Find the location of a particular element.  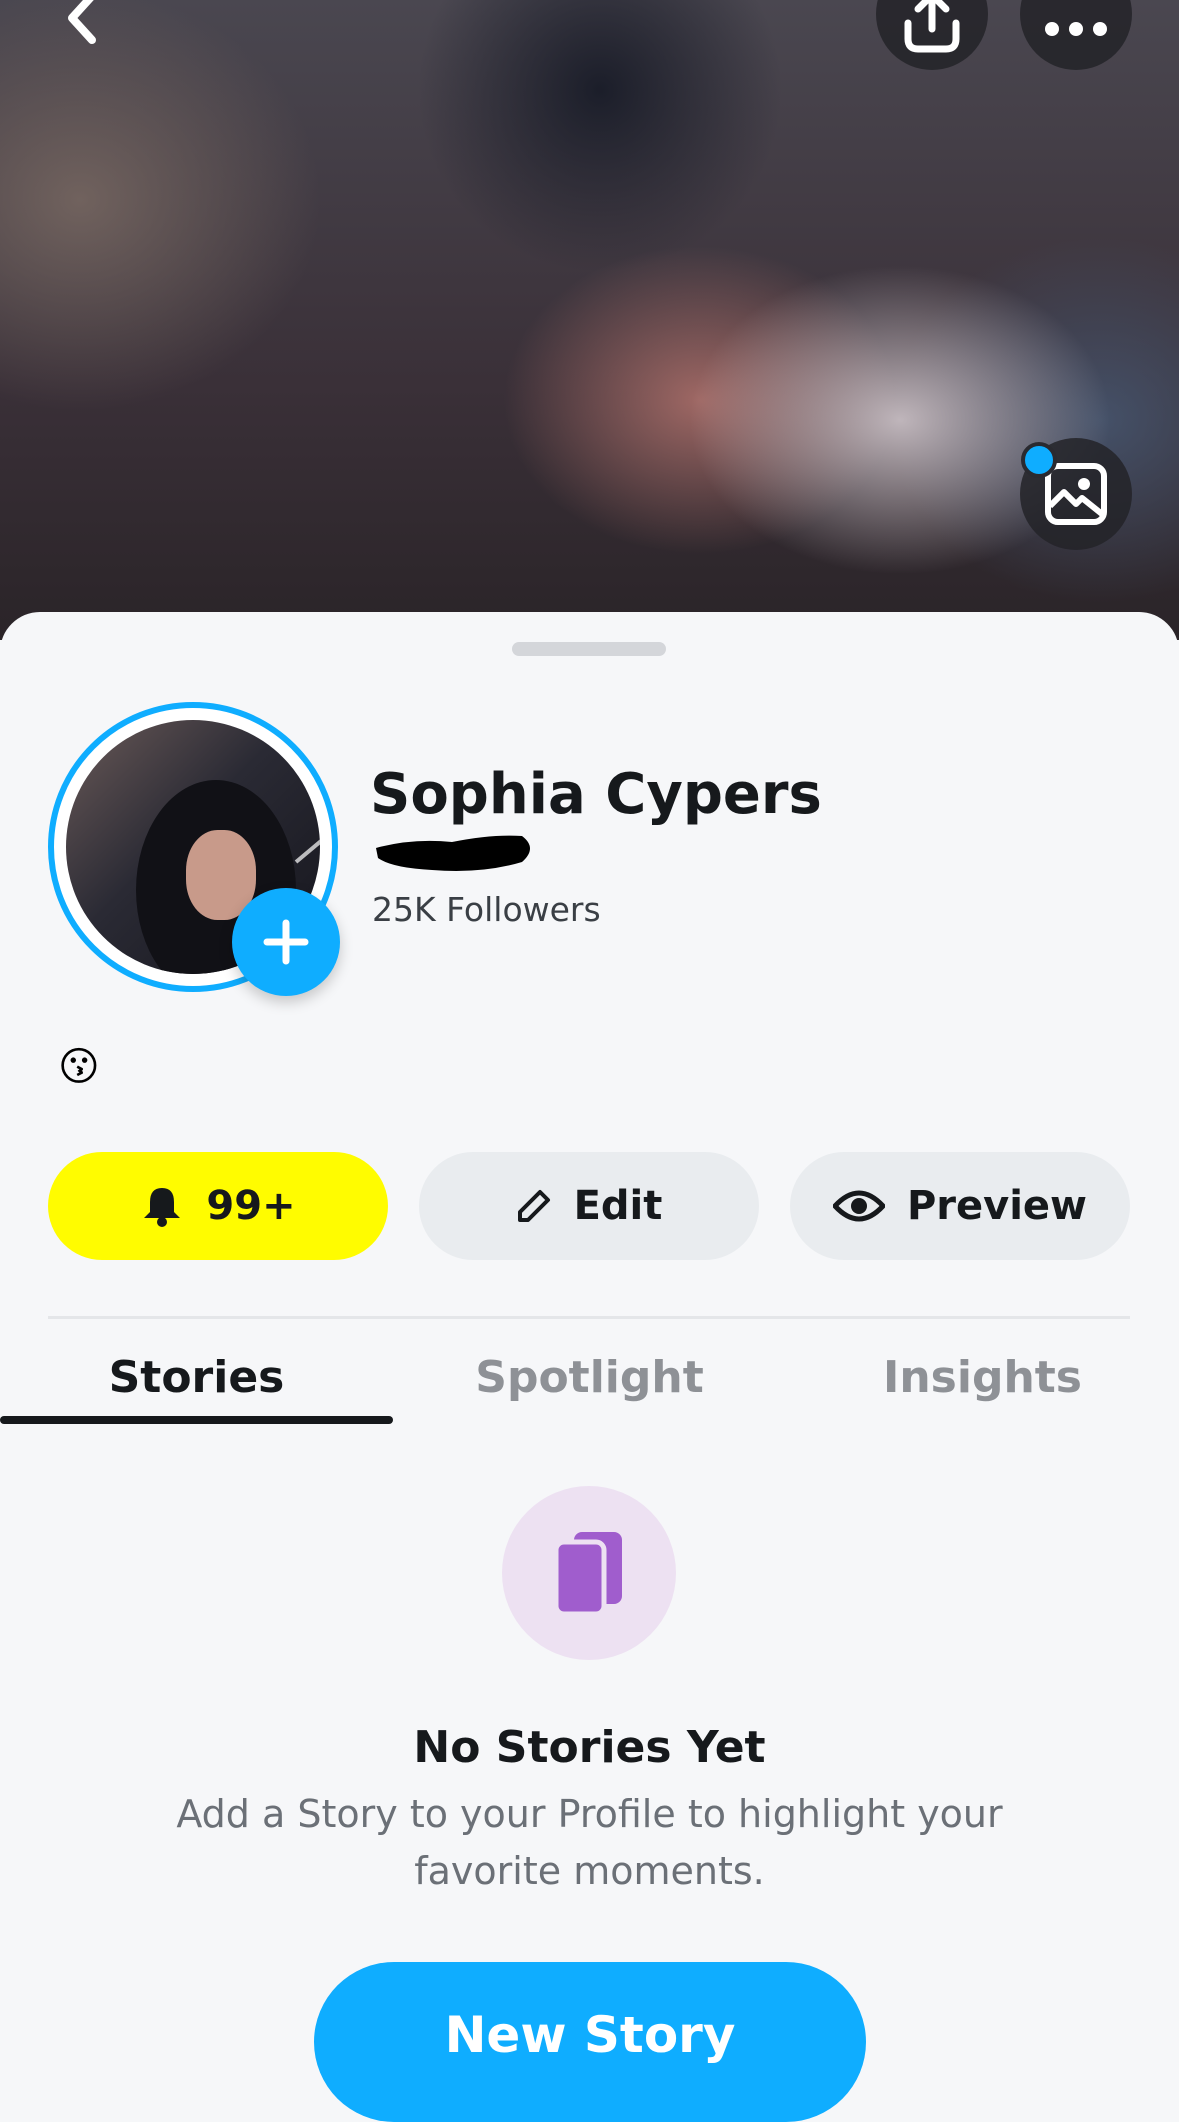

bell-icon is located at coordinates (162, 1207).